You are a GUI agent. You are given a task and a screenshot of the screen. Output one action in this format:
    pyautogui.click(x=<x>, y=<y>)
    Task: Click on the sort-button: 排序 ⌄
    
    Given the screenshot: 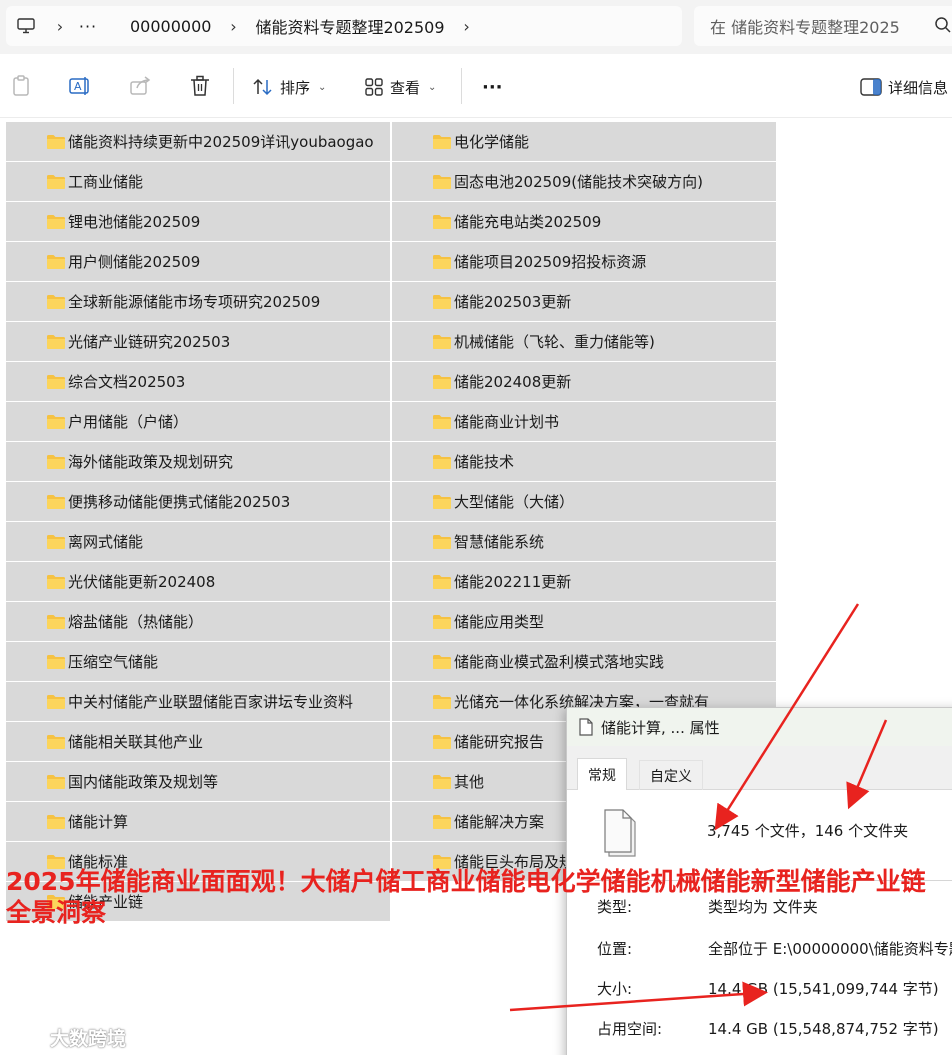 What is the action you would take?
    pyautogui.click(x=289, y=87)
    